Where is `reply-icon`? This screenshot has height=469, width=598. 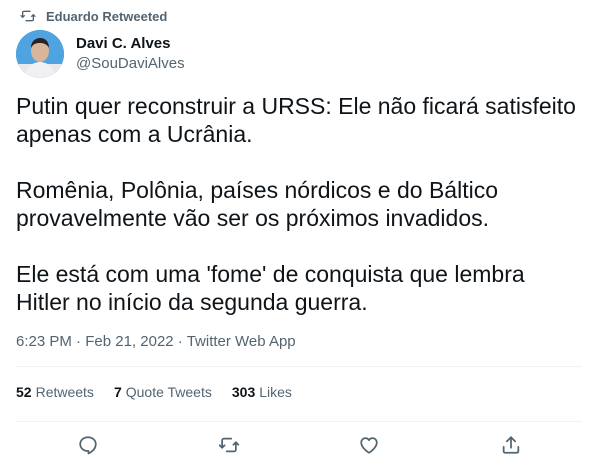
reply-icon is located at coordinates (88, 445).